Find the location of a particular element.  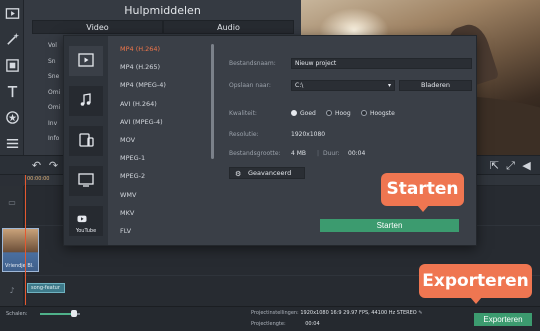

quality-option-high: Hoog is located at coordinates (343, 113).